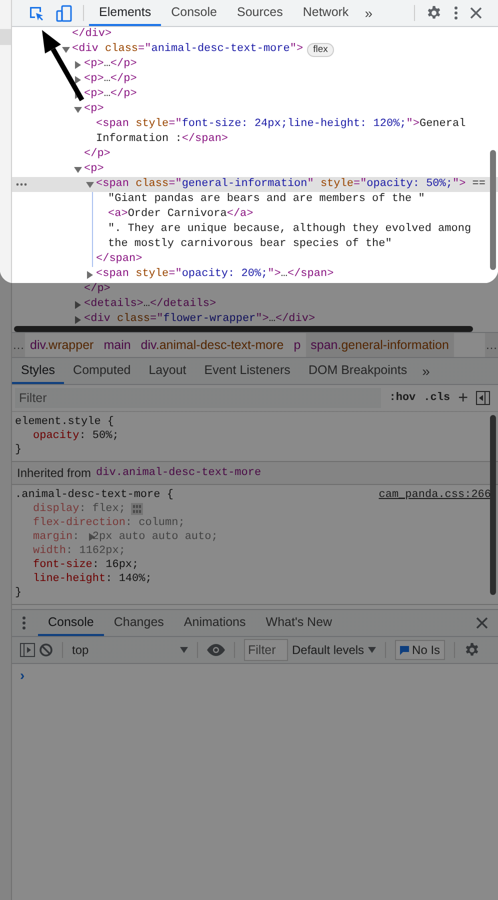 Image resolution: width=498 pixels, height=900 pixels. I want to click on css-property: font-size: 16px;, so click(86, 565).